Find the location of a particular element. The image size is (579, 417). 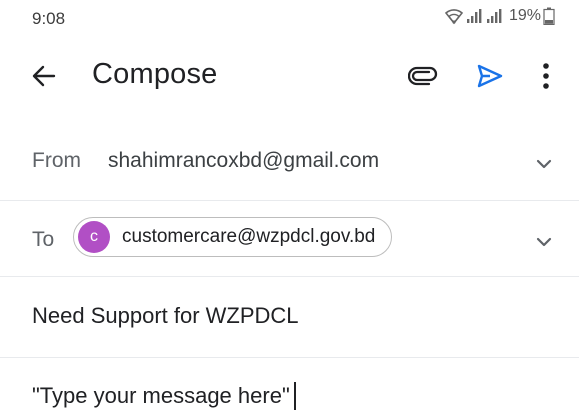

battery-icon is located at coordinates (549, 16).